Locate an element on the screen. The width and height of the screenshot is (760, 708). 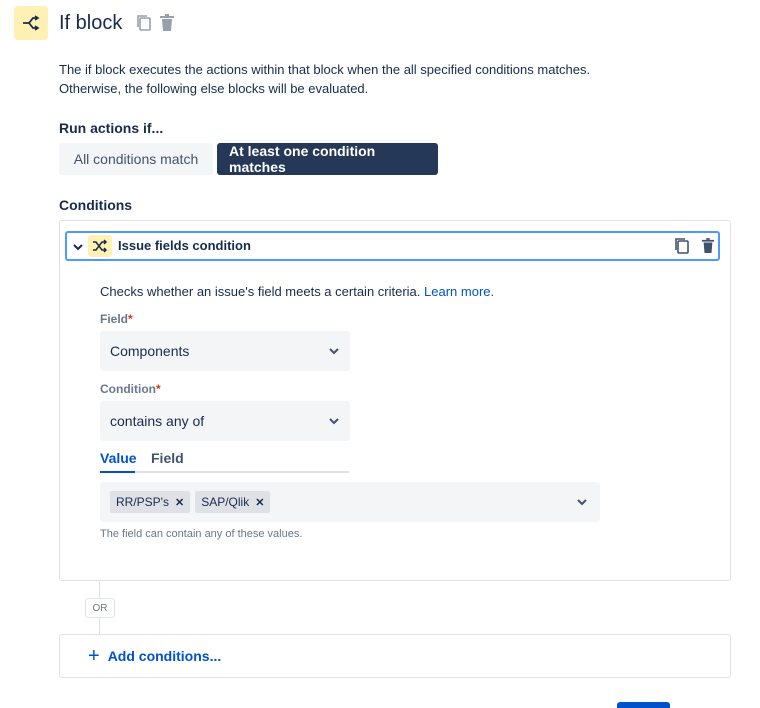
value-tag: RR/PSP's ✕ is located at coordinates (150, 502).